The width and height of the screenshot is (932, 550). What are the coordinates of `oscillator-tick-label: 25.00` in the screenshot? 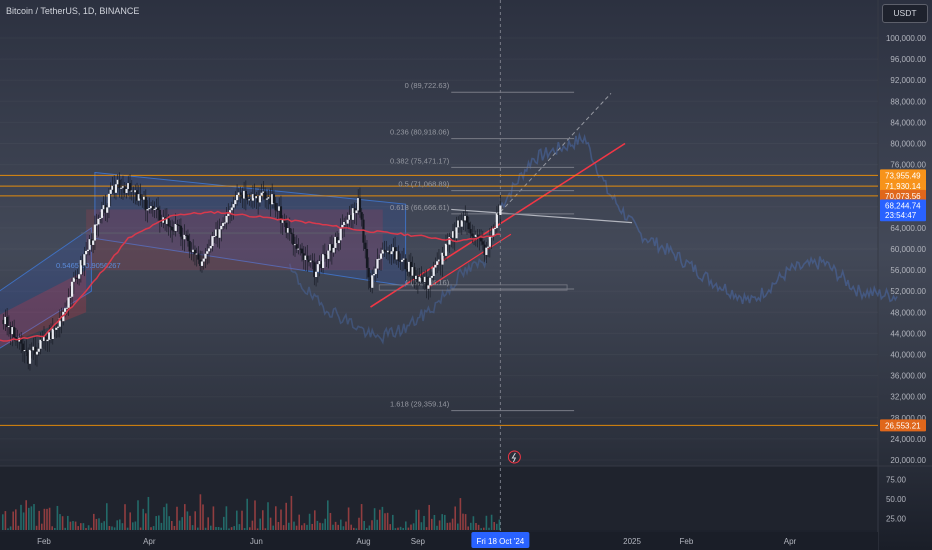 It's located at (896, 518).